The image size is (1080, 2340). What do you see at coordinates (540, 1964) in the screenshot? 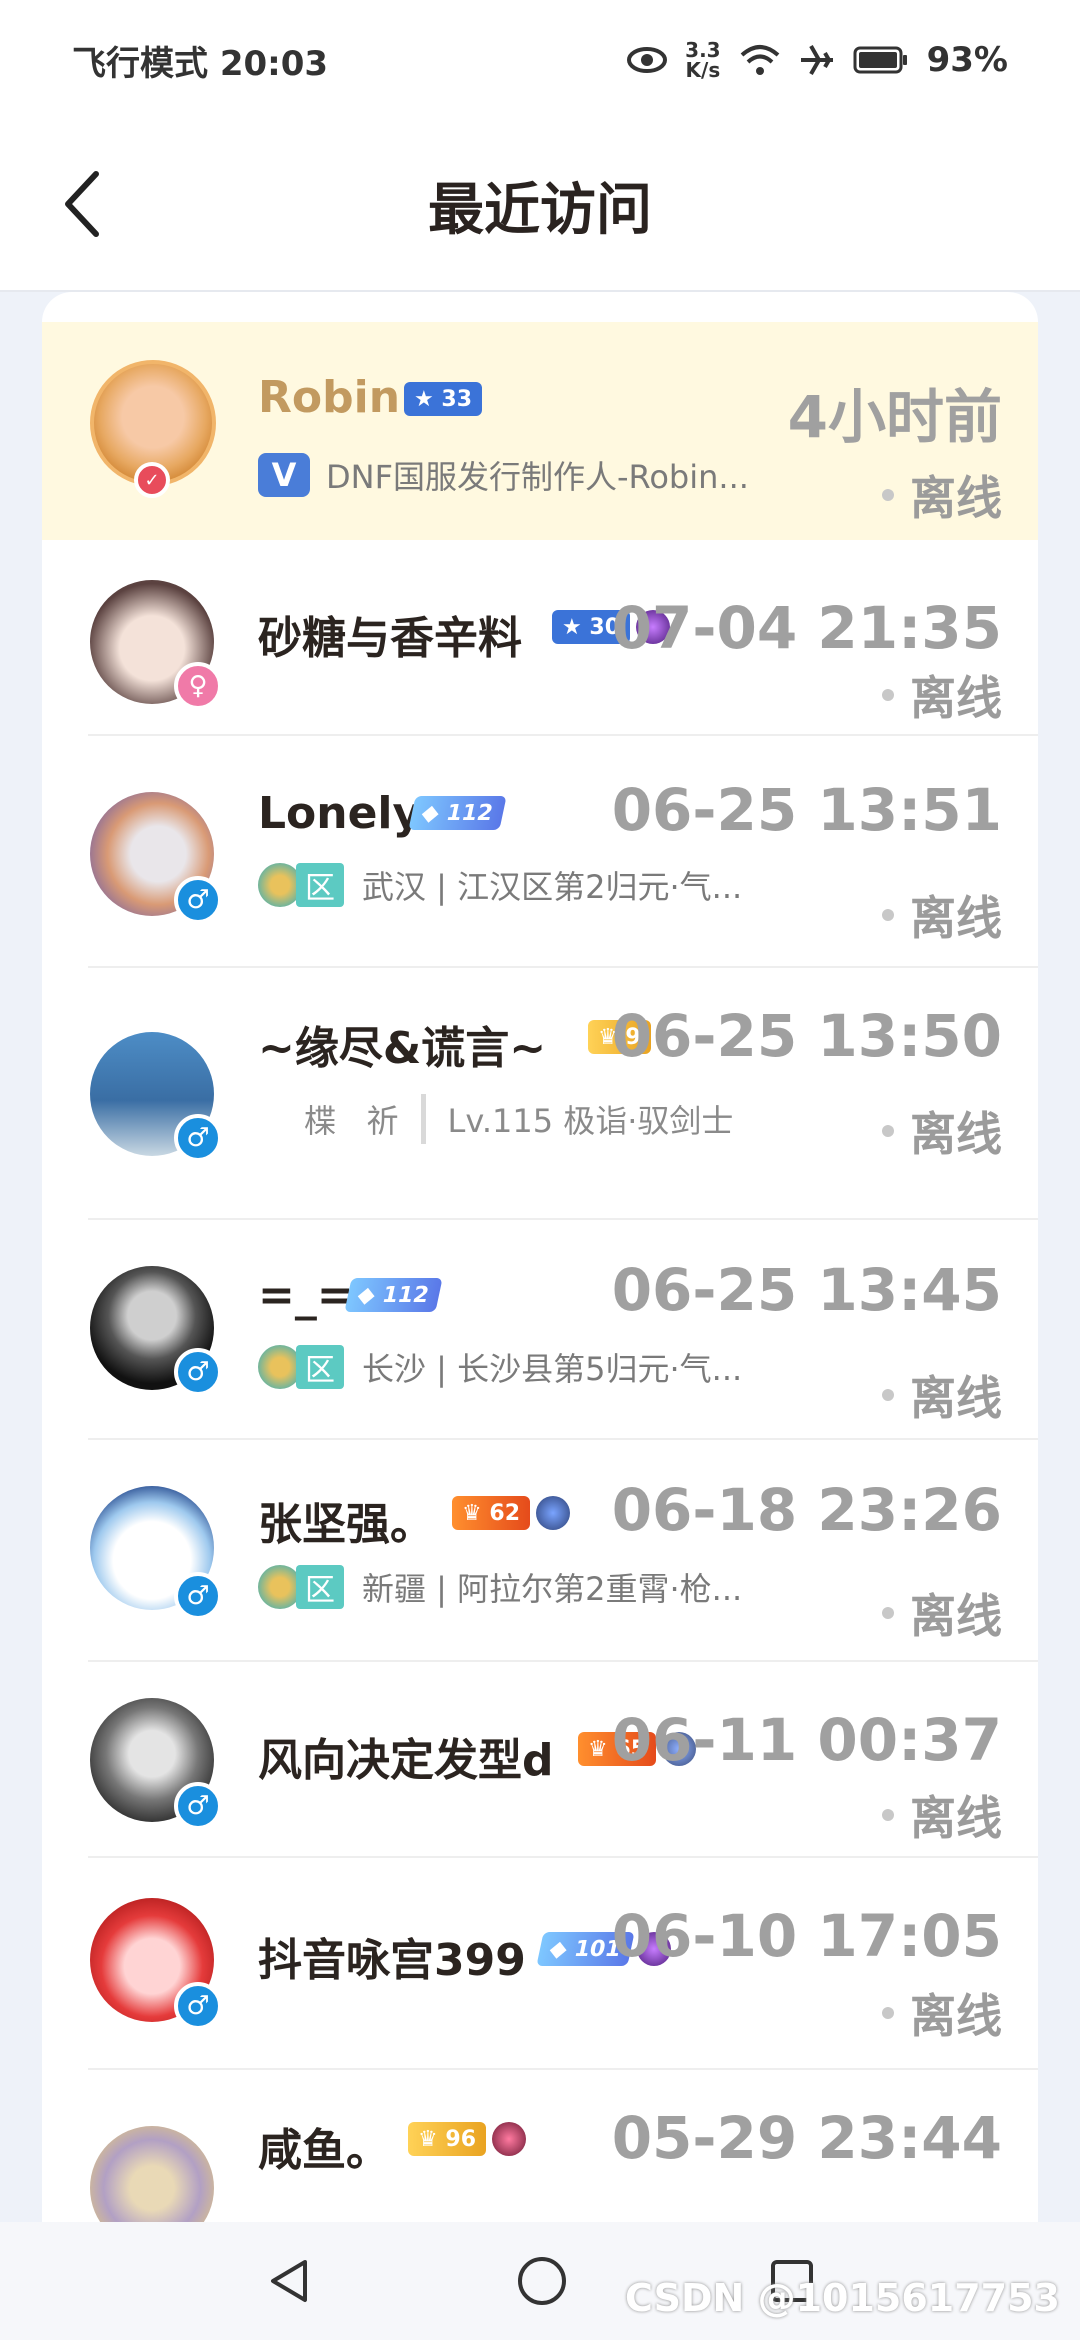
I see `visitor-row: ♂ 抖音咏宫399 ◆ 101 06-10 17:05 离线` at bounding box center [540, 1964].